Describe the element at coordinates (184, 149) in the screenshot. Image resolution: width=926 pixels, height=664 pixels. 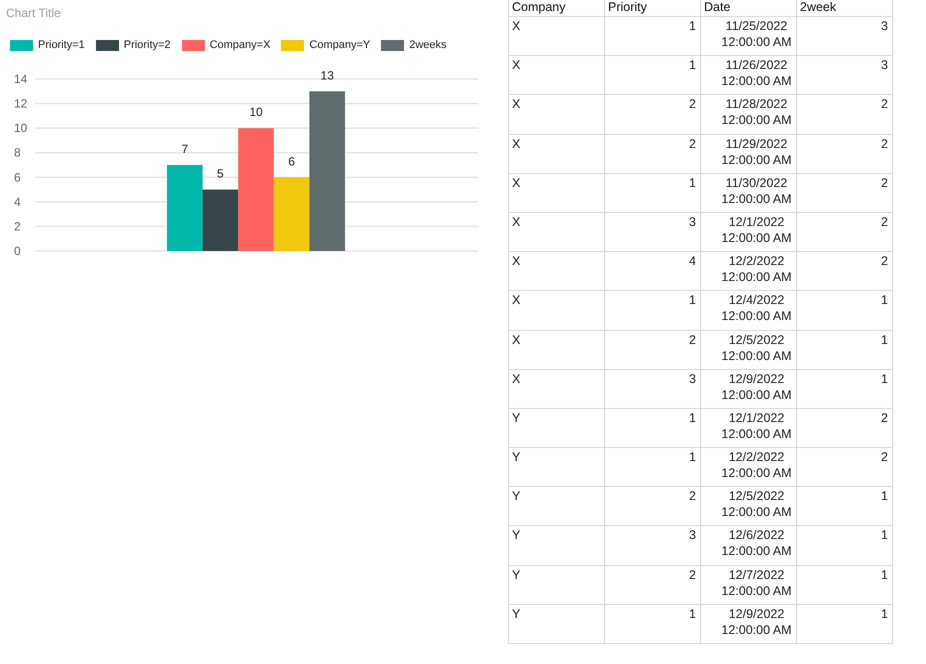
I see `data-label: 7` at that location.